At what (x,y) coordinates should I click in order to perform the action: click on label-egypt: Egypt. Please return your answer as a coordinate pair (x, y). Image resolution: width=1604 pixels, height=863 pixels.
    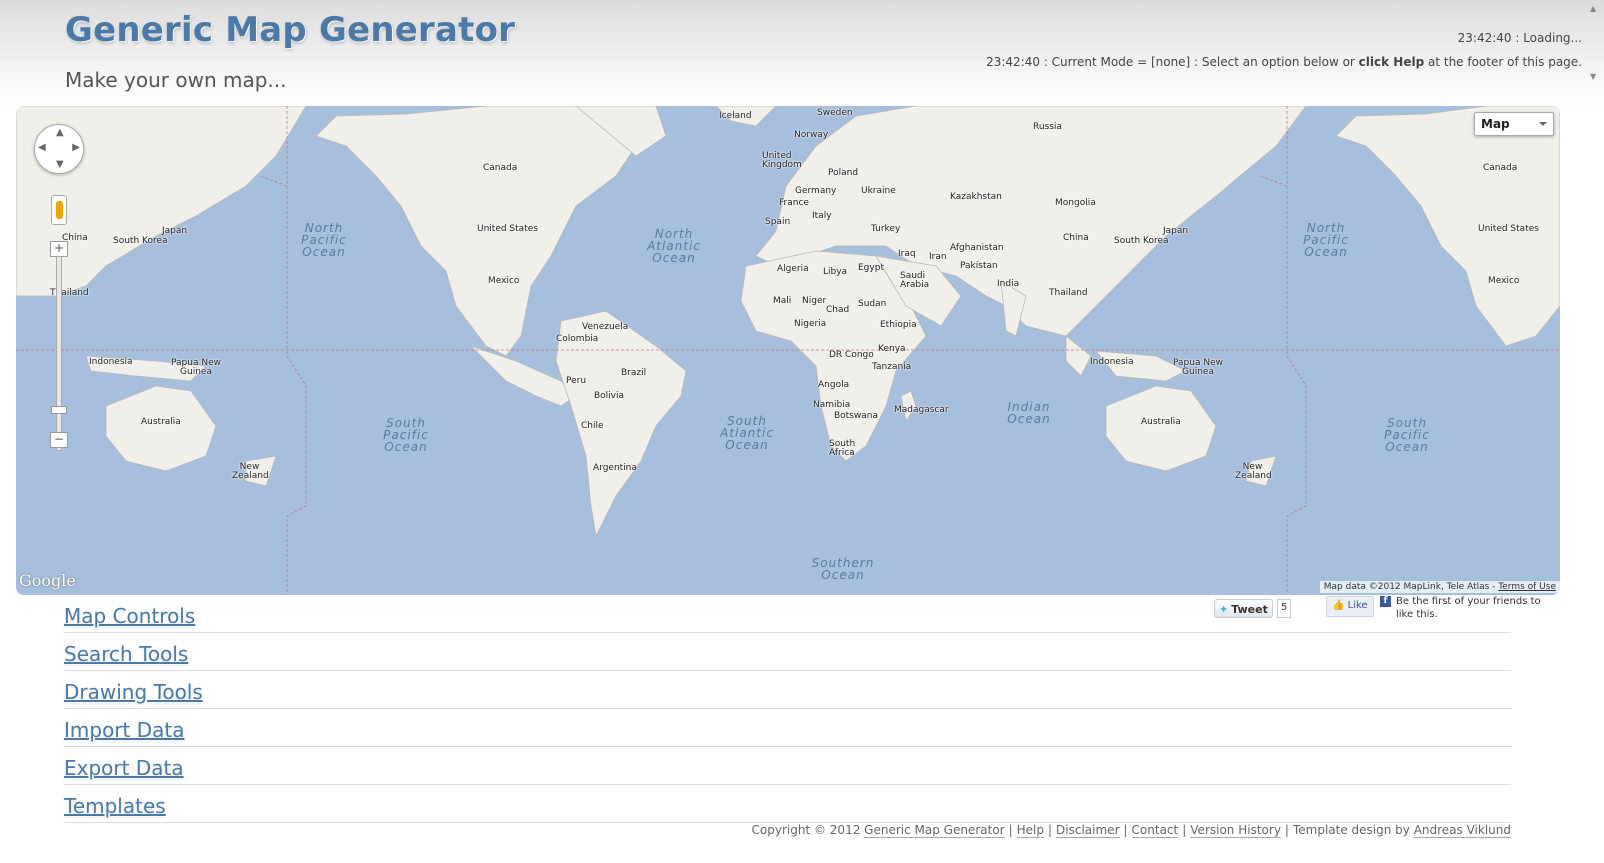
    Looking at the image, I should click on (871, 268).